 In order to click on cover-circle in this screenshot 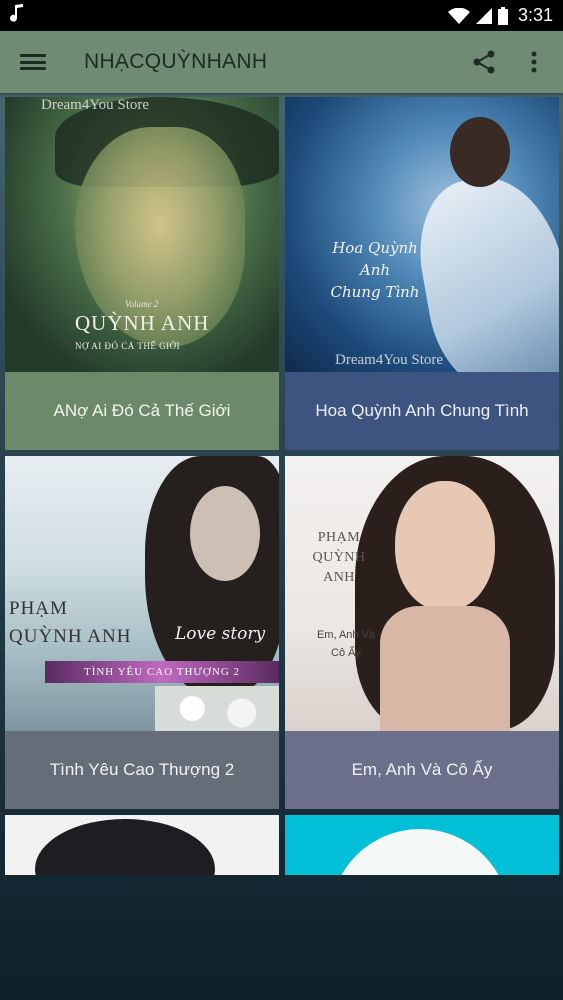, I will do `click(420, 852)`.